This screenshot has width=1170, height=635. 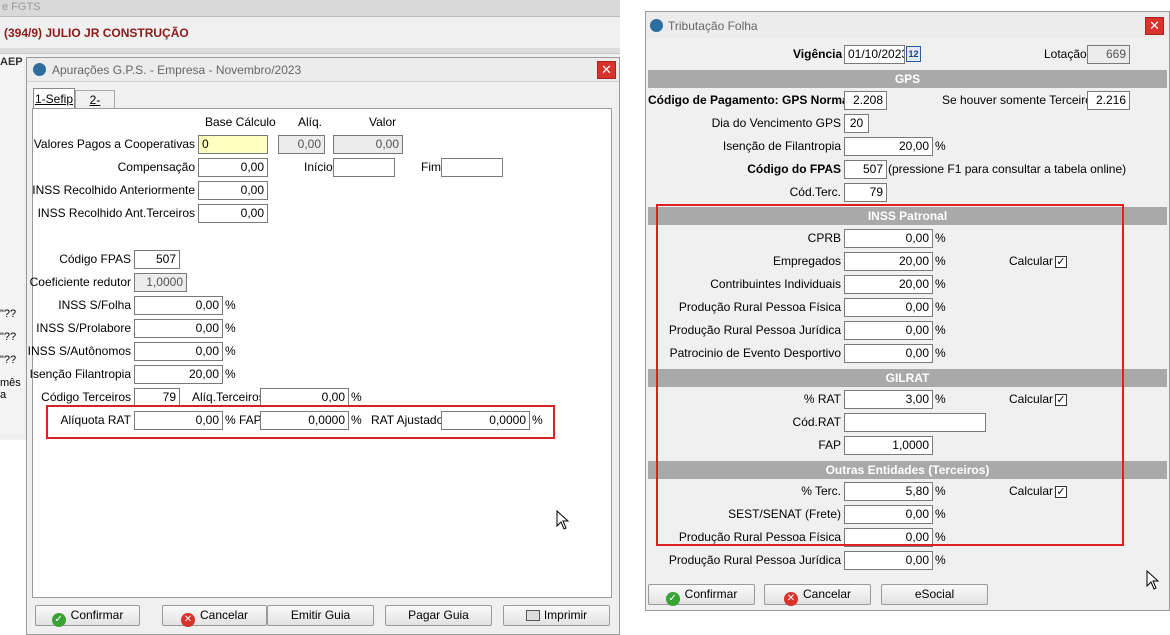 I want to click on pagar-guia-label: Pagar Guia, so click(x=438, y=615).